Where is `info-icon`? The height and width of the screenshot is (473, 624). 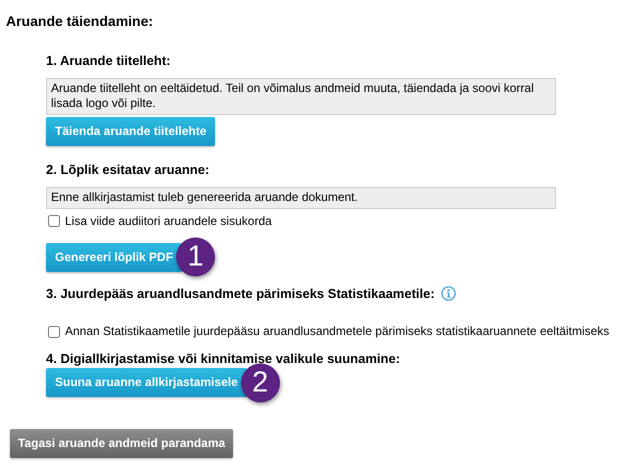 info-icon is located at coordinates (448, 294).